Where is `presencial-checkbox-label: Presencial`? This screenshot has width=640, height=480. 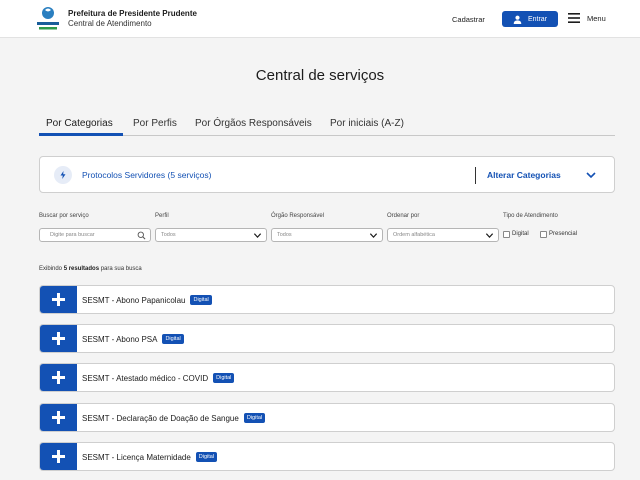 presencial-checkbox-label: Presencial is located at coordinates (563, 234).